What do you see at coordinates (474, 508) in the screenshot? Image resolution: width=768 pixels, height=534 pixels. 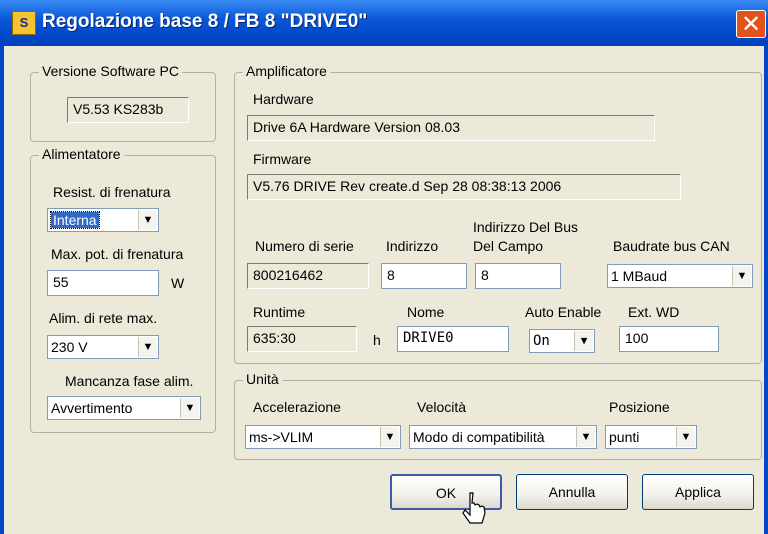 I see `mouse-pointer-icon` at bounding box center [474, 508].